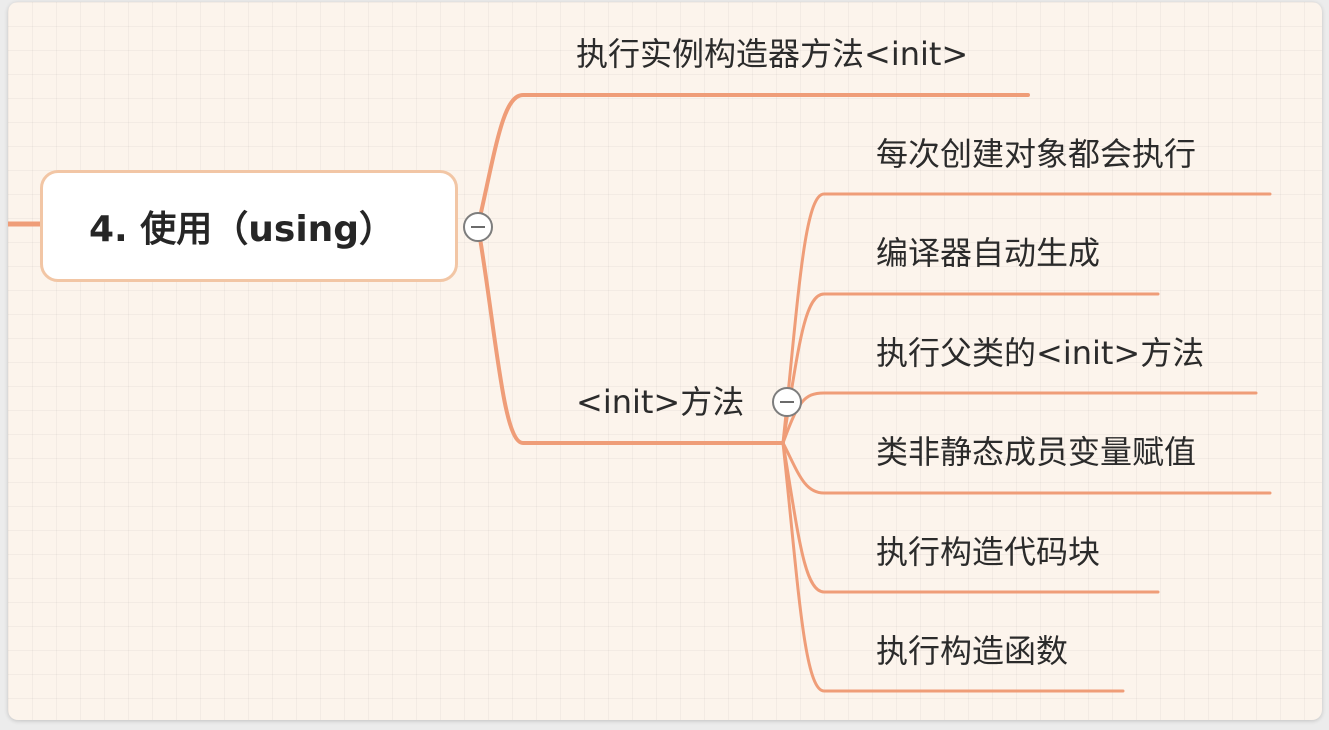 The width and height of the screenshot is (1329, 730). I want to click on topic-branch-1: 执行实例构造器方法<init>, so click(772, 54).